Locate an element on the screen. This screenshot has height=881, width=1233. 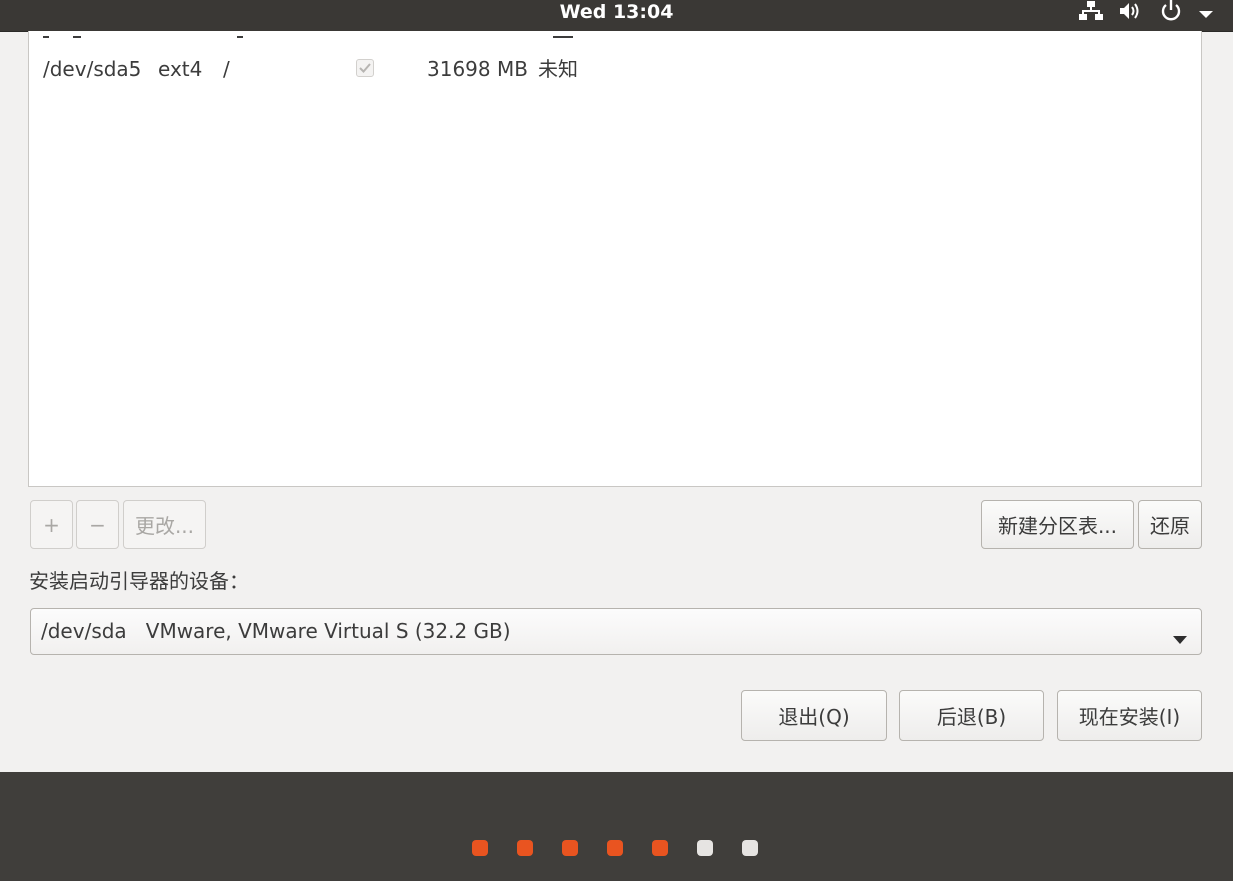
partition-type: ext4 is located at coordinates (180, 69).